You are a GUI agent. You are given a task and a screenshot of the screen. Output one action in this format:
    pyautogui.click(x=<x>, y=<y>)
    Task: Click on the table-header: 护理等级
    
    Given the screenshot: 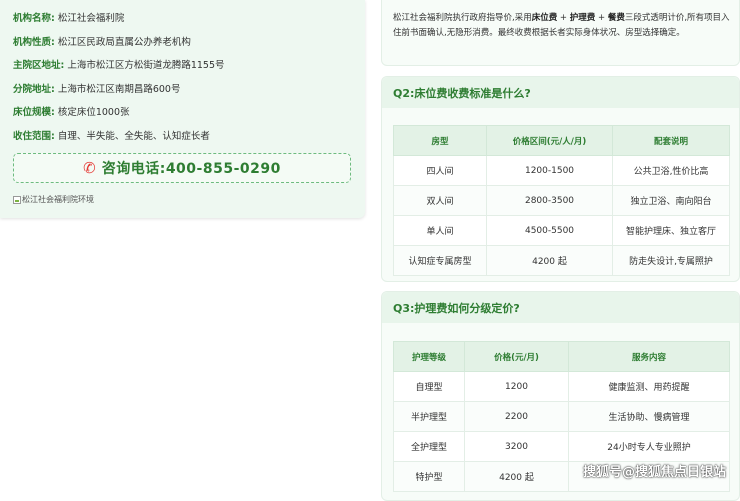 What is the action you would take?
    pyautogui.click(x=429, y=356)
    